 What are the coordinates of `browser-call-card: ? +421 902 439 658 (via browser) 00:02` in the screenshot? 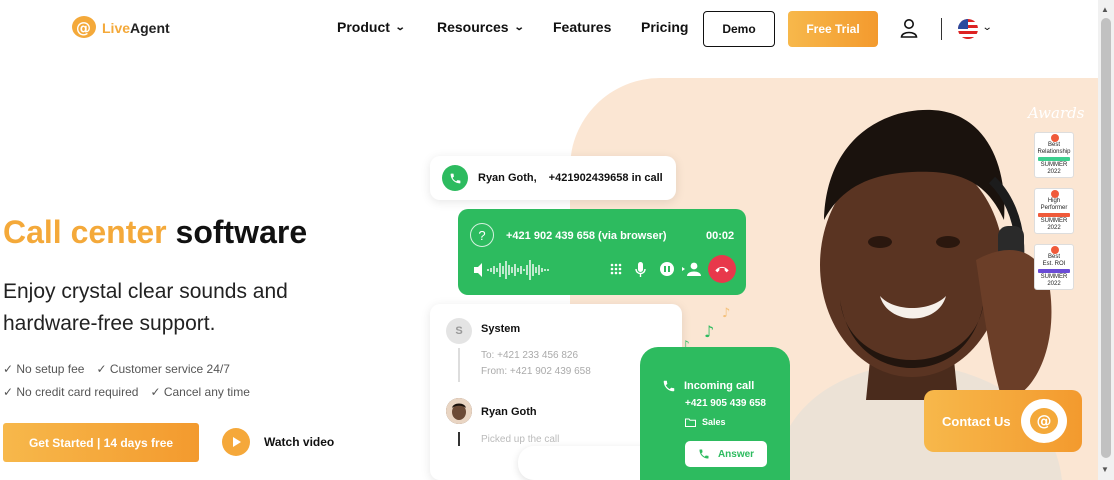 It's located at (602, 252).